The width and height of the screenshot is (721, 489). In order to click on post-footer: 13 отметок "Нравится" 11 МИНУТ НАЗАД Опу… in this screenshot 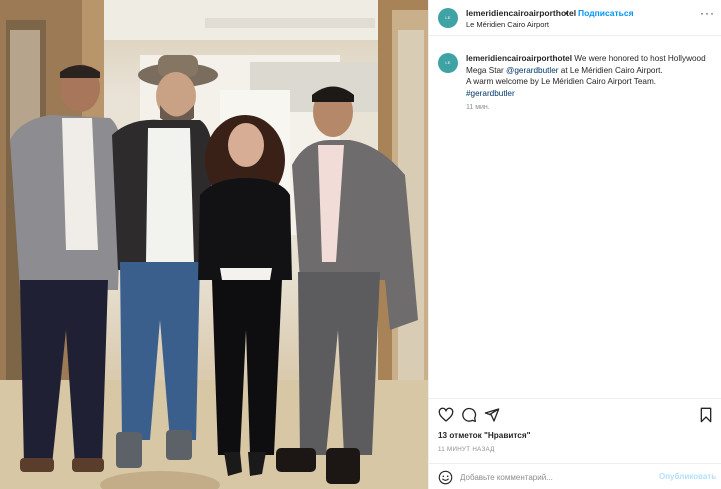, I will do `click(575, 443)`.